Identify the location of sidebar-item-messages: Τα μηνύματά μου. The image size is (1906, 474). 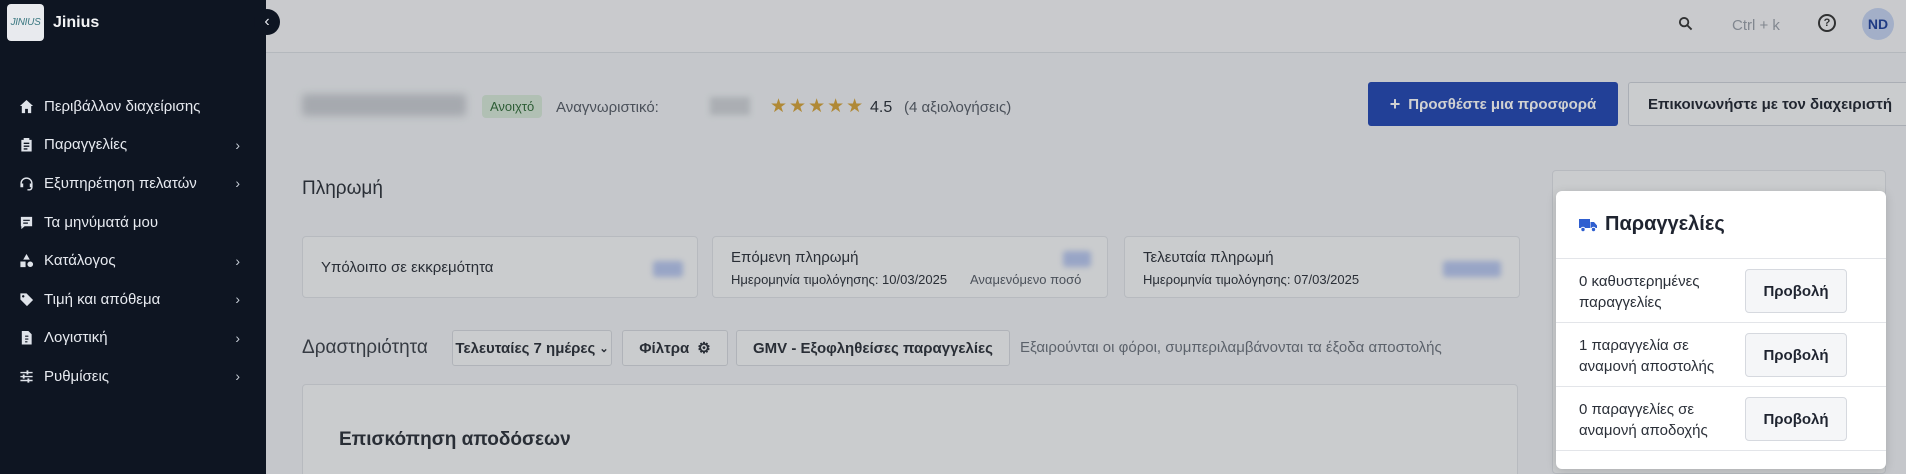
(133, 222).